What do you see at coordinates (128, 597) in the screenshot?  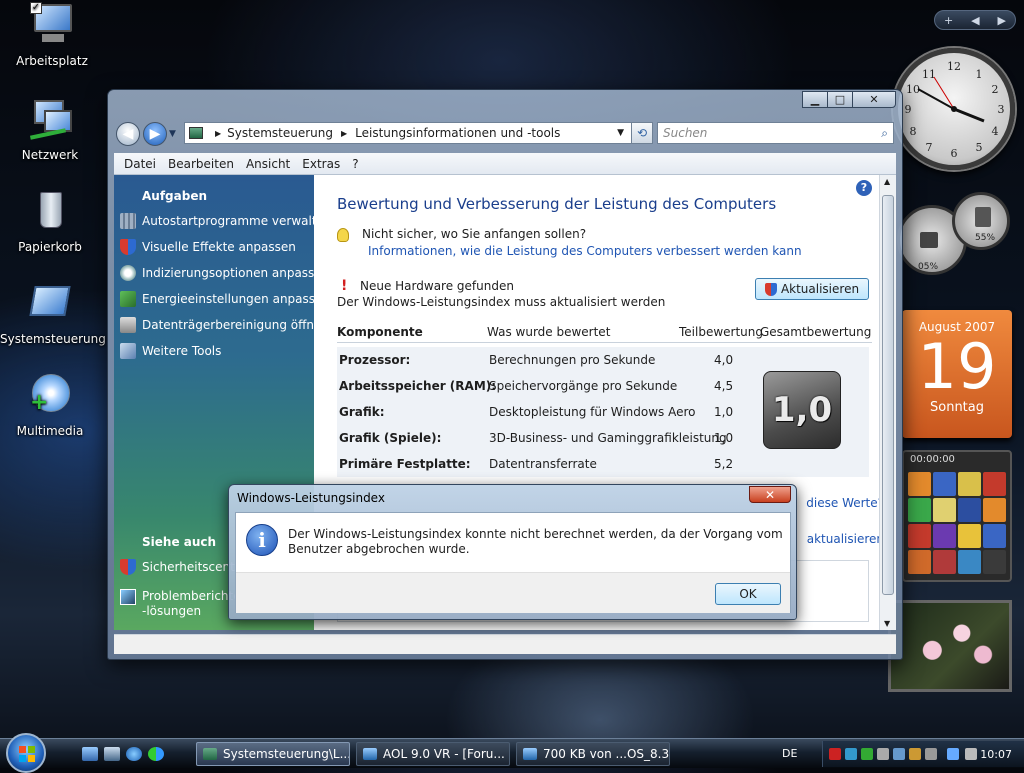 I see `problem-reports-icon` at bounding box center [128, 597].